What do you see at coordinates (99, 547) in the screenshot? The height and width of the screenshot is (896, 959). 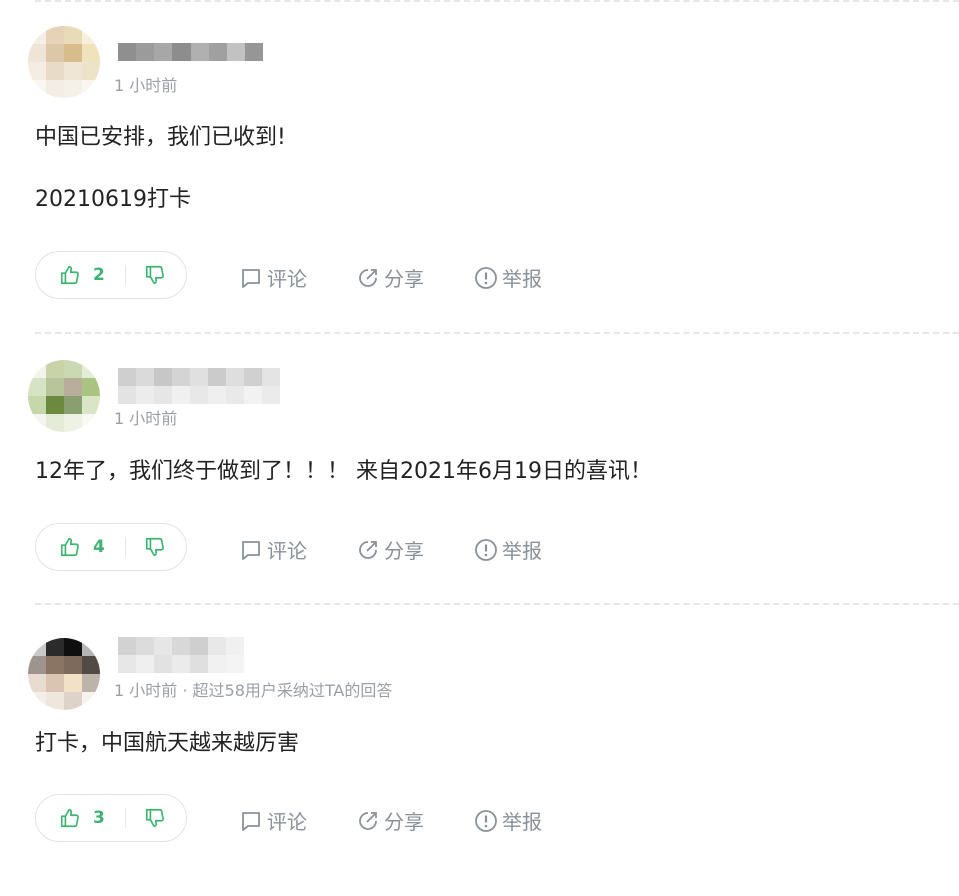 I see `upvote-count: 4` at bounding box center [99, 547].